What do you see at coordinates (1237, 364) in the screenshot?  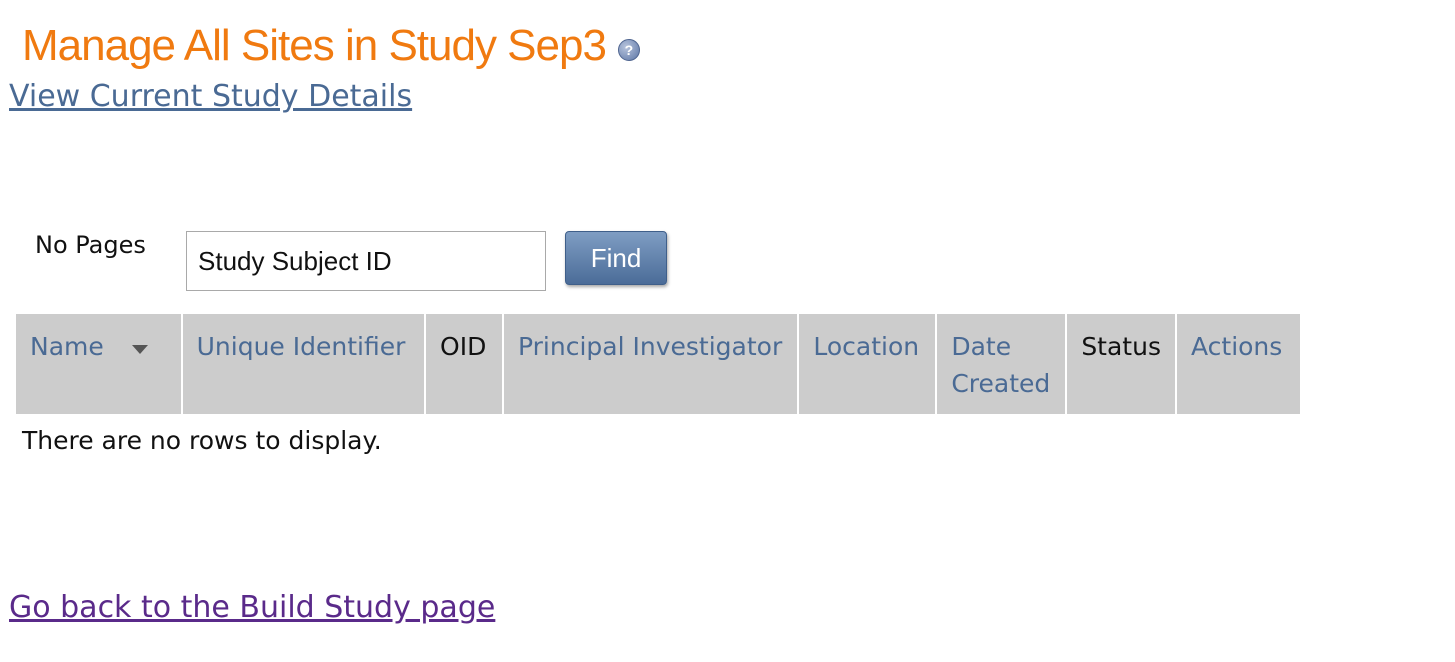 I see `column-header-actions: Actions` at bounding box center [1237, 364].